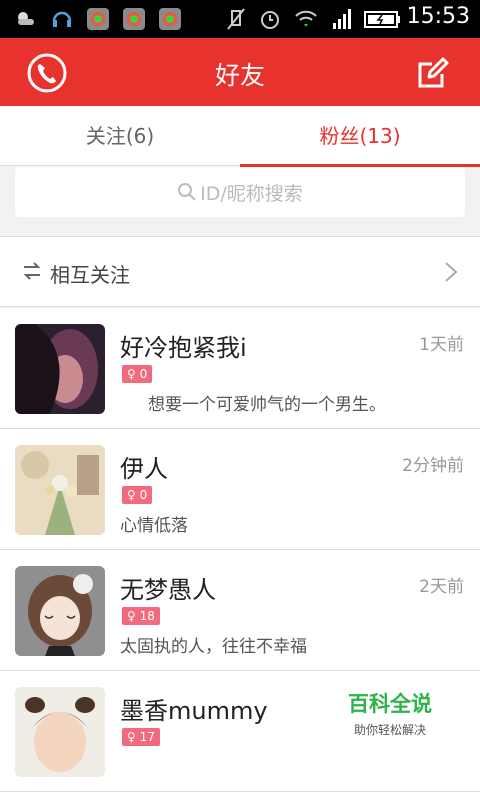 The image size is (480, 792). I want to click on wifi-icon, so click(306, 18).